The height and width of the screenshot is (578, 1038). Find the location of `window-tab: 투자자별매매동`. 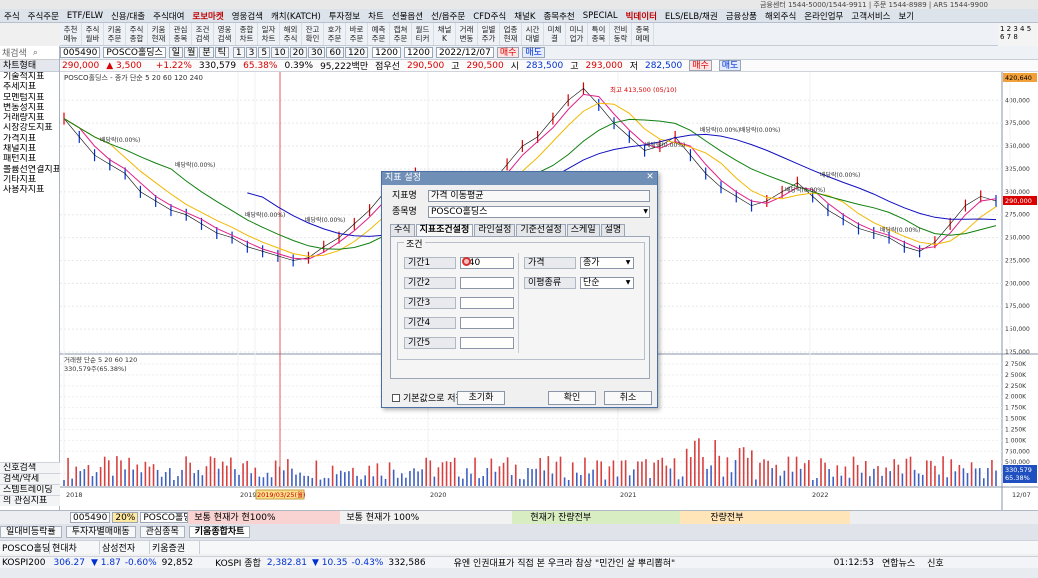

window-tab: 투자자별매매동 is located at coordinates (100, 532).